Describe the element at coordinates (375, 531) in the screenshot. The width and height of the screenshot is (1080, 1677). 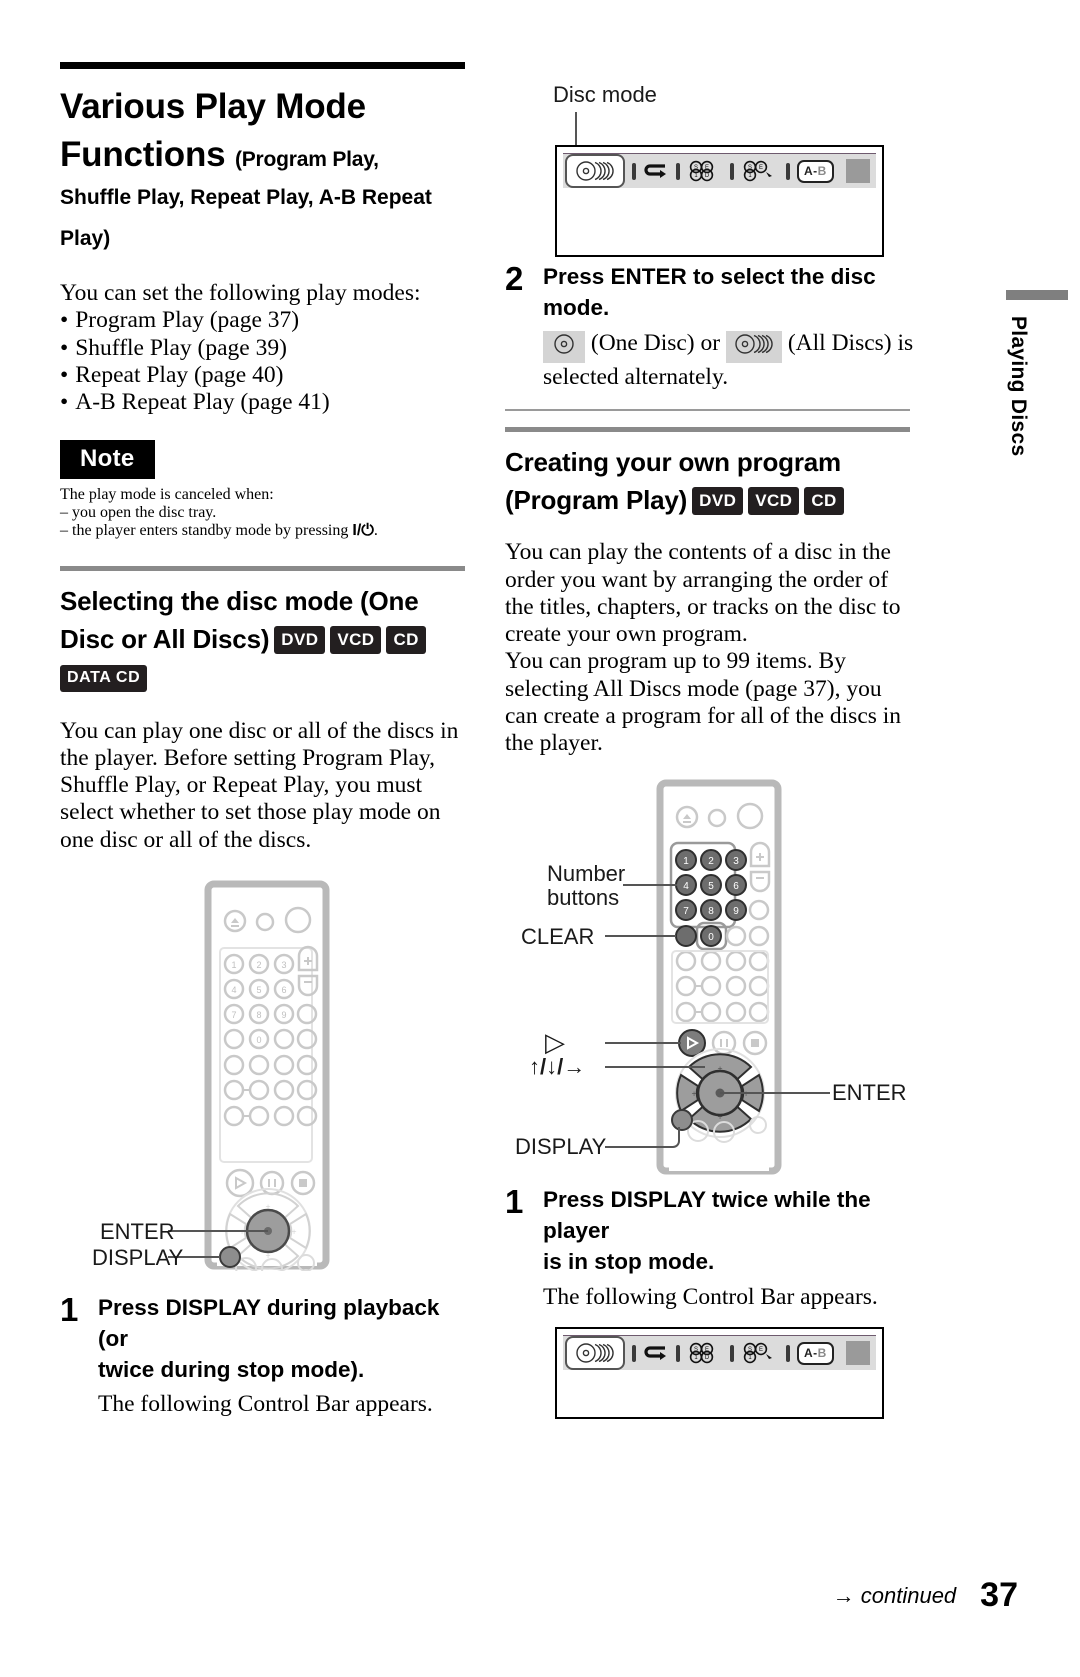
I see `note-line-3-post: .` at that location.